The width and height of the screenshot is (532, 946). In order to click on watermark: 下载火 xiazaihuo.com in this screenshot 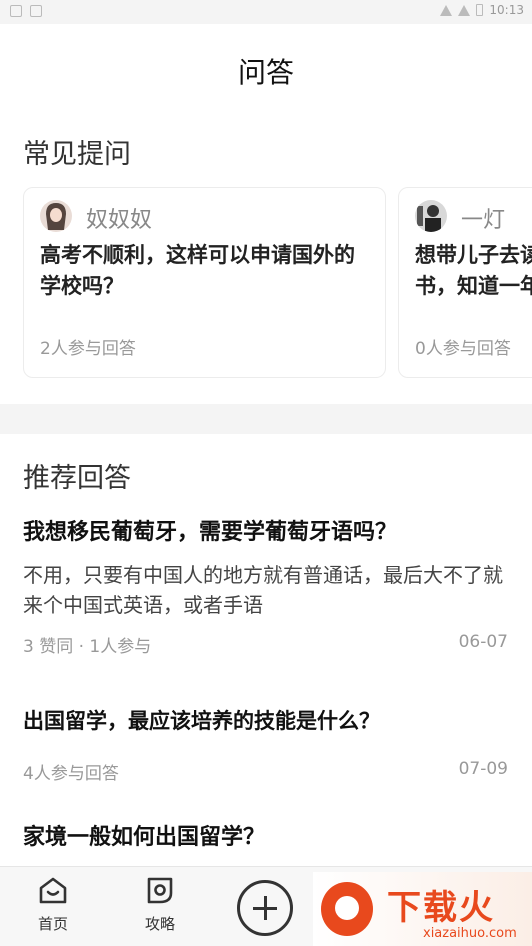, I will do `click(422, 909)`.